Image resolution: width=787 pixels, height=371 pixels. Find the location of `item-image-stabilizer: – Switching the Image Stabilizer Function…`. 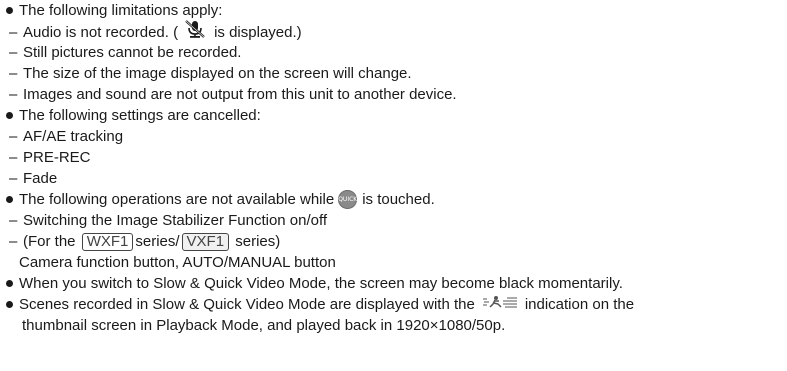

item-image-stabilizer: – Switching the Image Stabilizer Function… is located at coordinates (168, 220).